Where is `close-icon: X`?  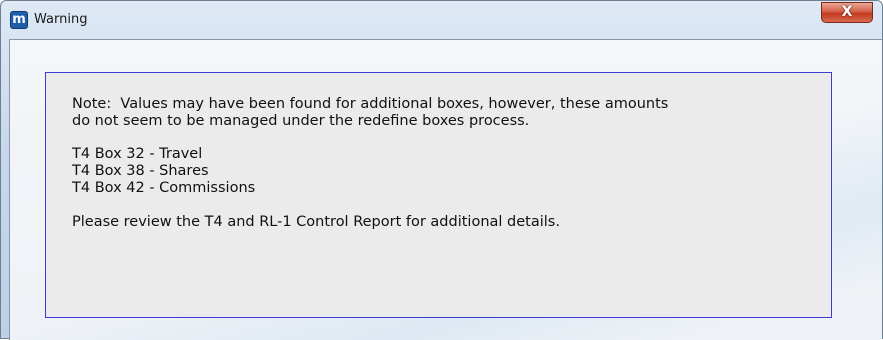 close-icon: X is located at coordinates (847, 12).